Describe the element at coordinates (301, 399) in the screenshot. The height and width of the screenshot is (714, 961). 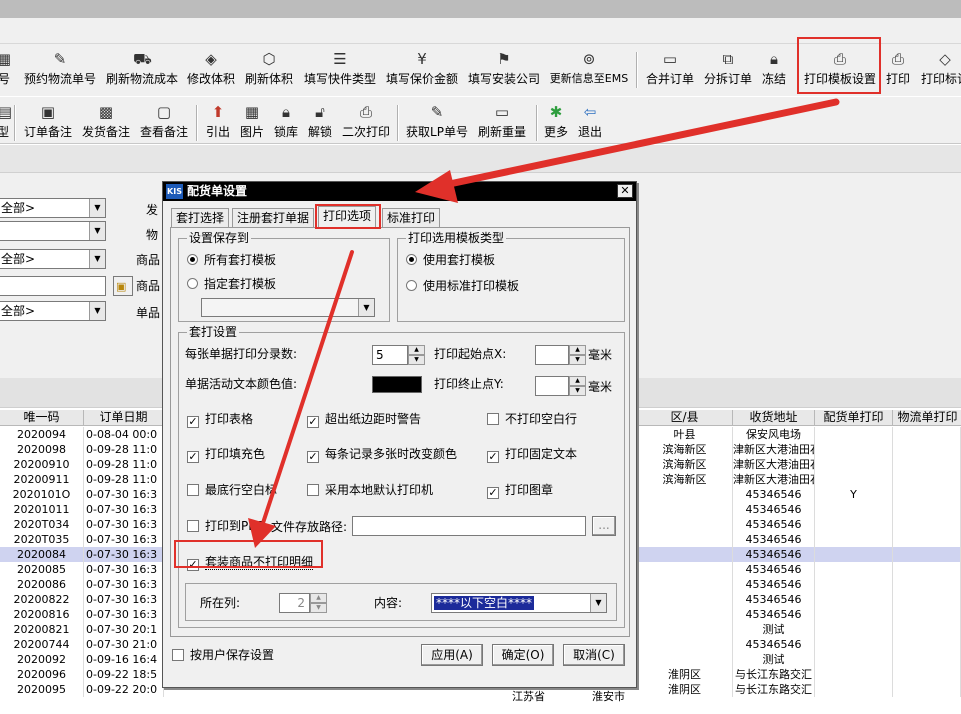
I see `arrow-to-option` at that location.